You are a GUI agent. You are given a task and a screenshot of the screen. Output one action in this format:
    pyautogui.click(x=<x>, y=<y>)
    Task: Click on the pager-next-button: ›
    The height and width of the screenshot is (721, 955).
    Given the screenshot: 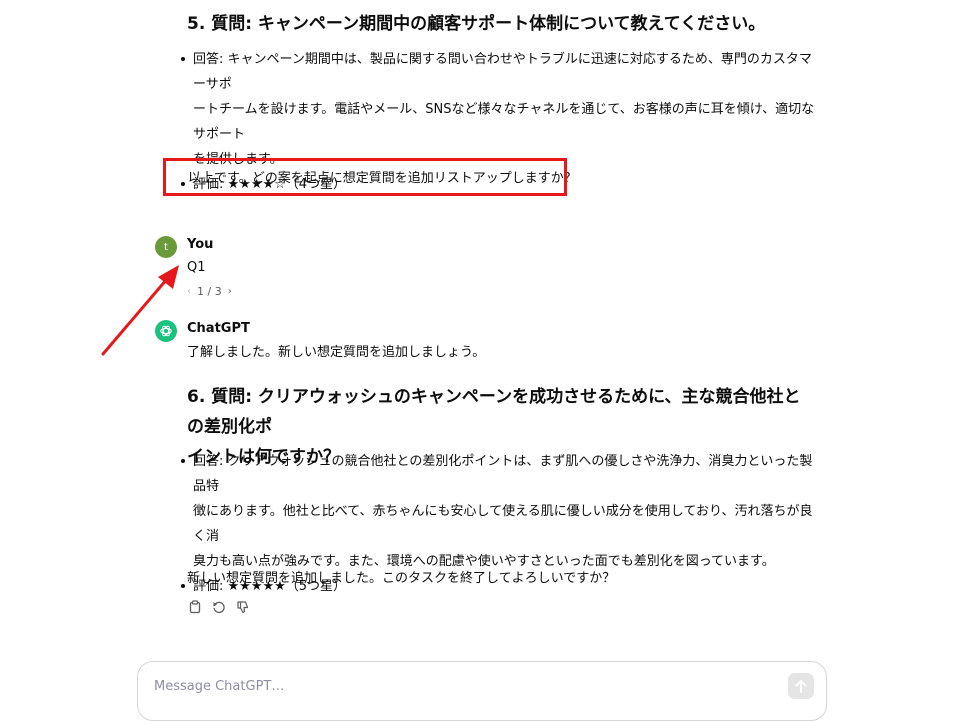 What is the action you would take?
    pyautogui.click(x=230, y=291)
    